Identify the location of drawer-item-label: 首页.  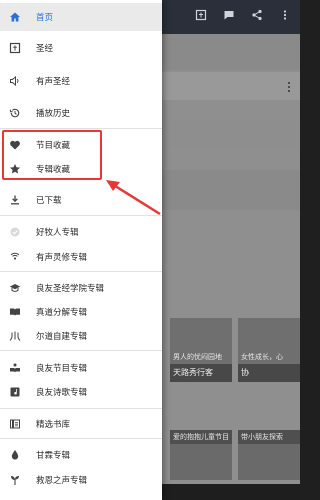
(45, 18).